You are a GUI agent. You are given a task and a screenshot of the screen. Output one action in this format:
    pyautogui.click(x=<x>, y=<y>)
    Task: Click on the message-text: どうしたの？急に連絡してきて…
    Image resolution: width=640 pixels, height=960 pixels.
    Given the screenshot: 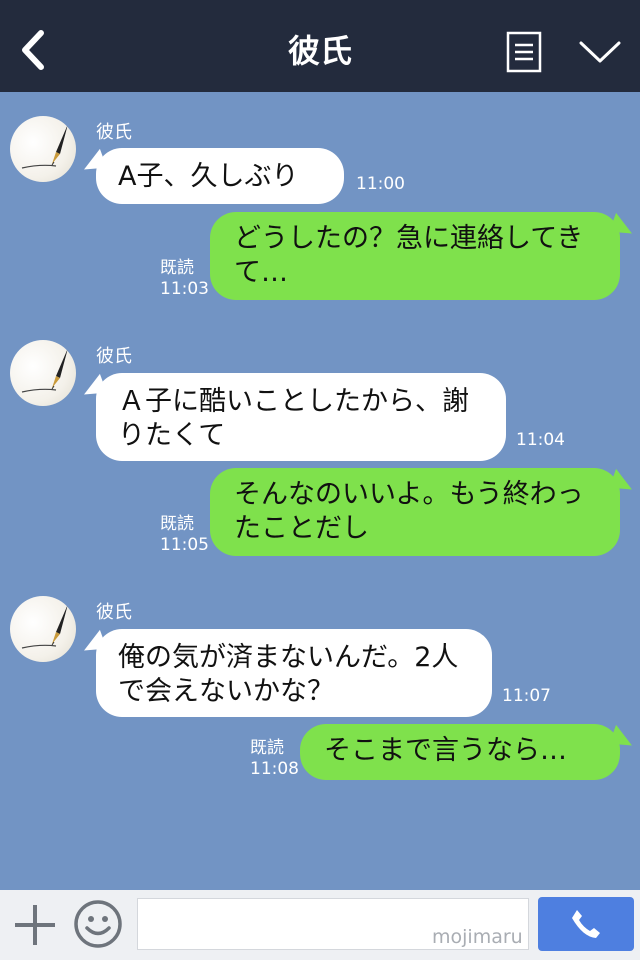 What is the action you would take?
    pyautogui.click(x=409, y=255)
    